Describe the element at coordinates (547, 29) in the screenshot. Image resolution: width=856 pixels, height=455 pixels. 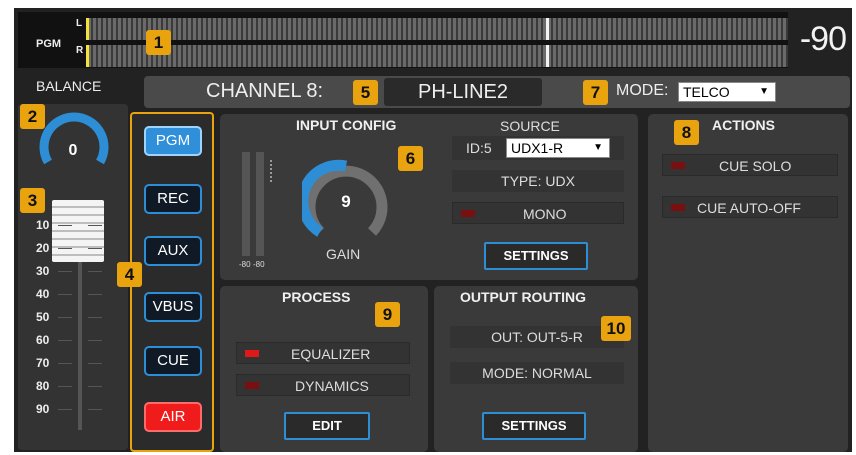
I see `left-peak-marker` at that location.